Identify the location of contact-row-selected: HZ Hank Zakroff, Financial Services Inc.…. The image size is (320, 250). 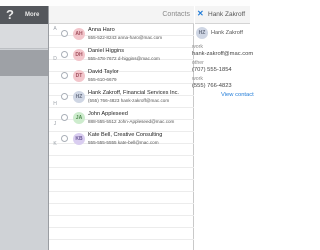
(127, 97).